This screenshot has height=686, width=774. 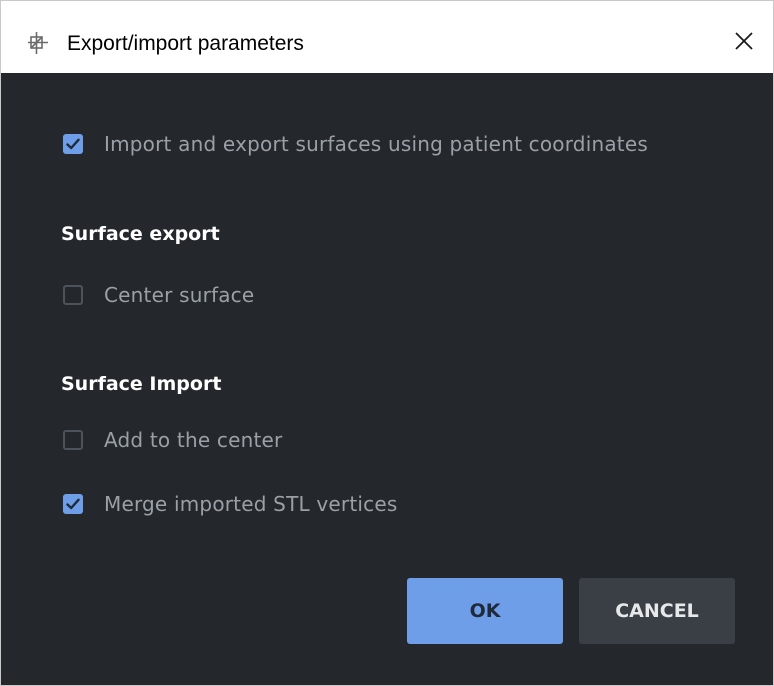 I want to click on merge-stl-vertices-label: Merge imported STL vertices, so click(x=251, y=504).